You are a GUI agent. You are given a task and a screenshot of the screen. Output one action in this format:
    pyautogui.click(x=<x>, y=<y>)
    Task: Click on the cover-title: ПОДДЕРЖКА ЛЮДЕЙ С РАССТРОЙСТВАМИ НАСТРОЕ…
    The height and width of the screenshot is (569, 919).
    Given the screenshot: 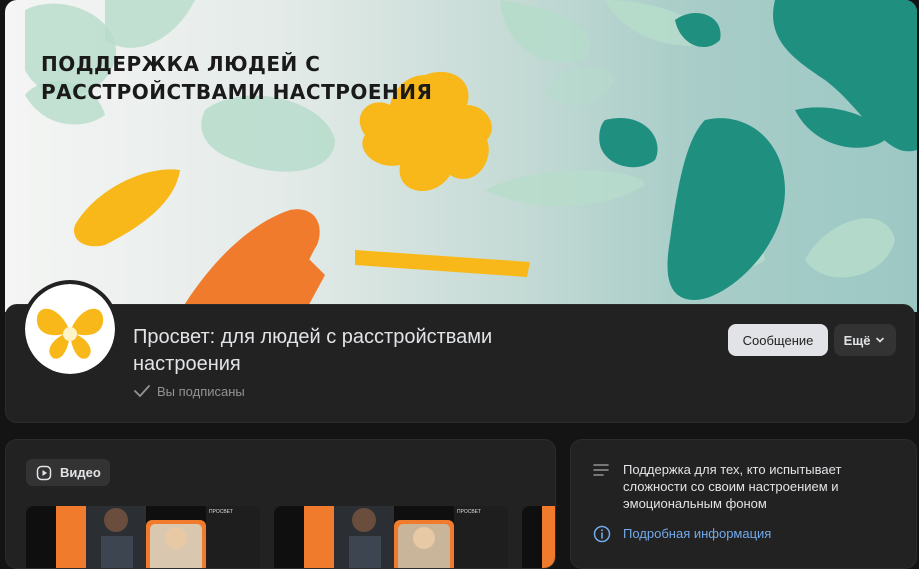 What is the action you would take?
    pyautogui.click(x=237, y=78)
    